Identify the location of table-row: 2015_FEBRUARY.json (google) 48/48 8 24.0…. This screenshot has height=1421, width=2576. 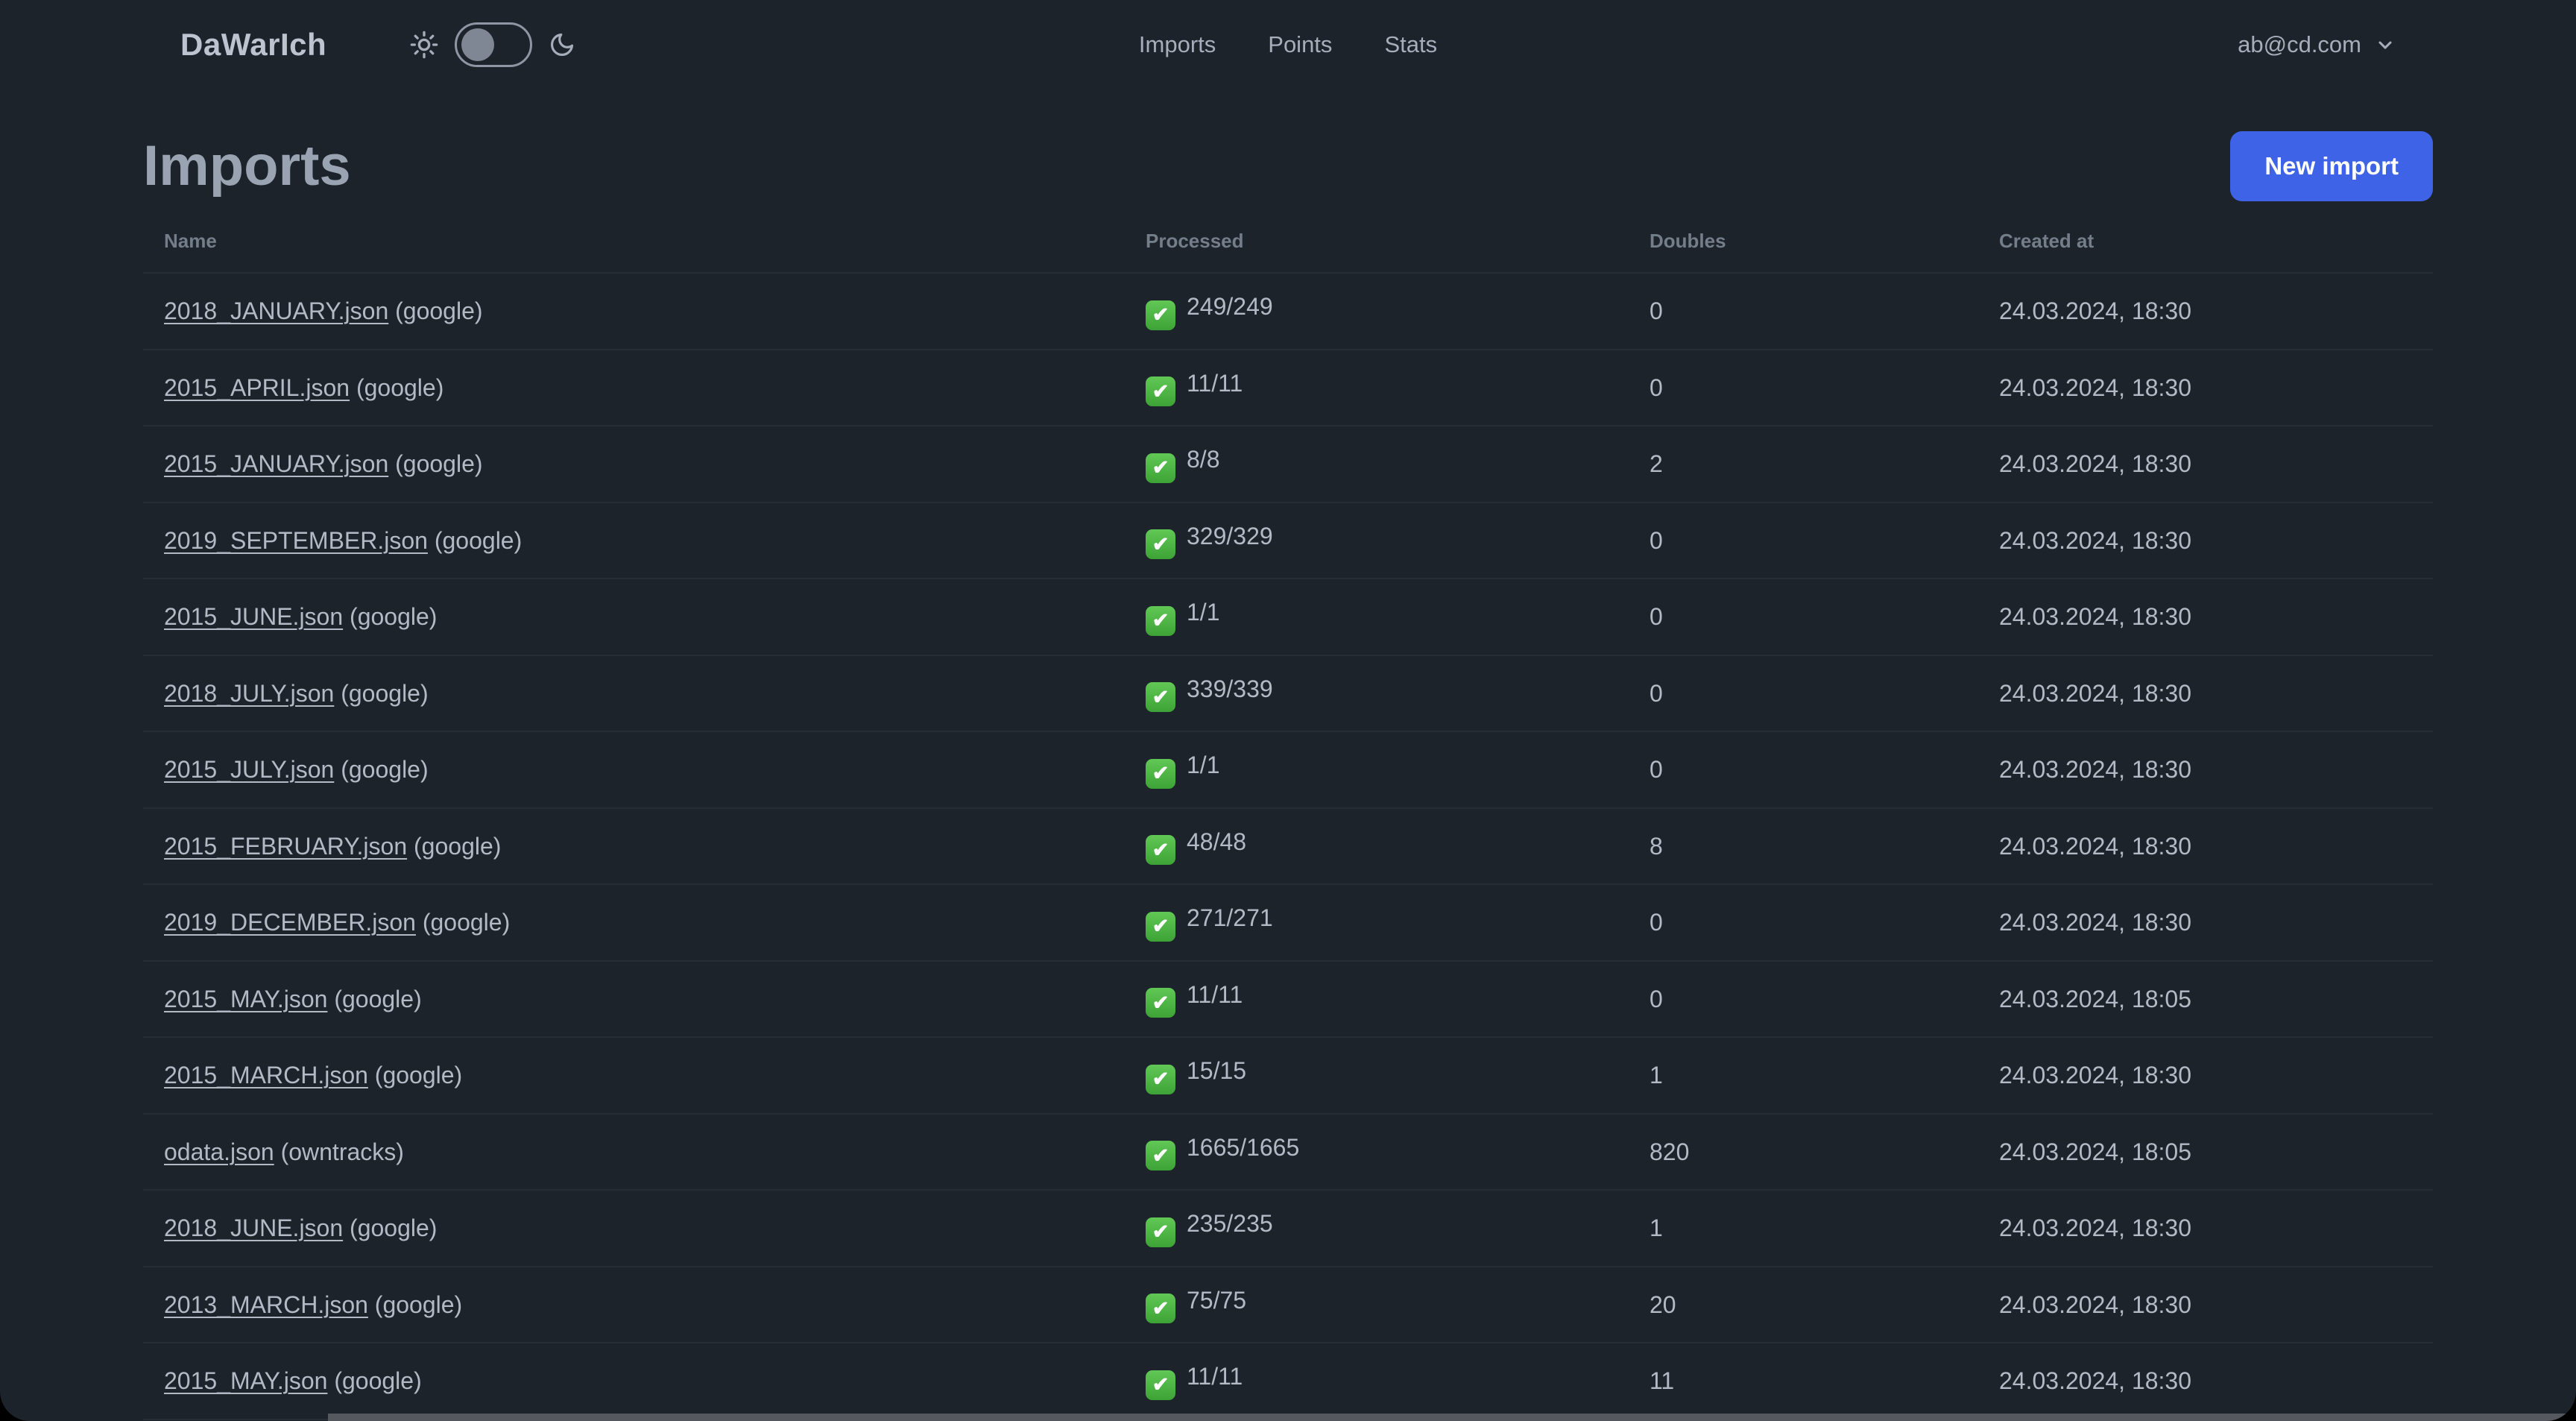
(1288, 846).